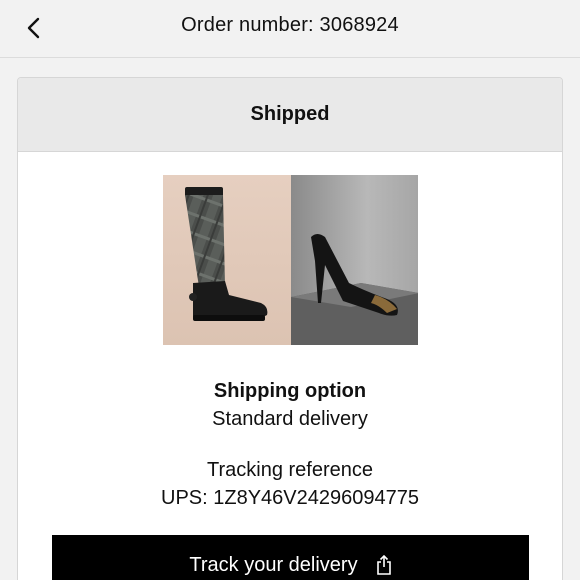 This screenshot has height=580, width=580. What do you see at coordinates (290, 419) in the screenshot?
I see `shipping-option-value: Standard delivery` at bounding box center [290, 419].